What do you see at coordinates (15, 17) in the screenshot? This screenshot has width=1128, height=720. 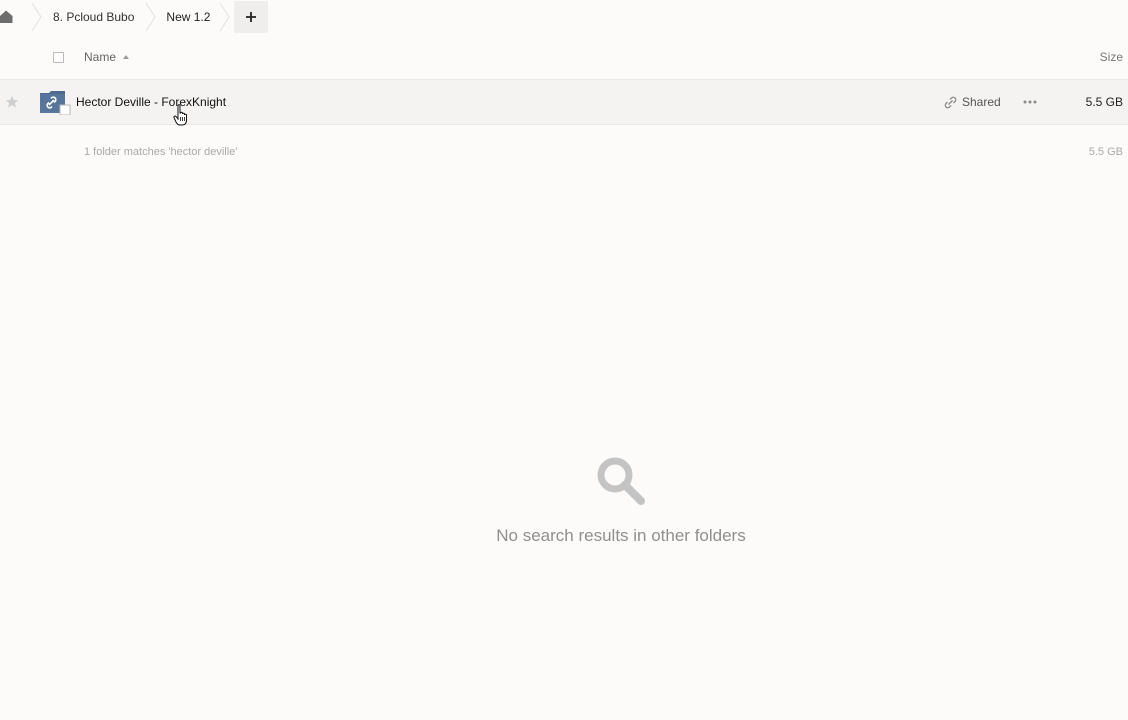 I see `home-button` at bounding box center [15, 17].